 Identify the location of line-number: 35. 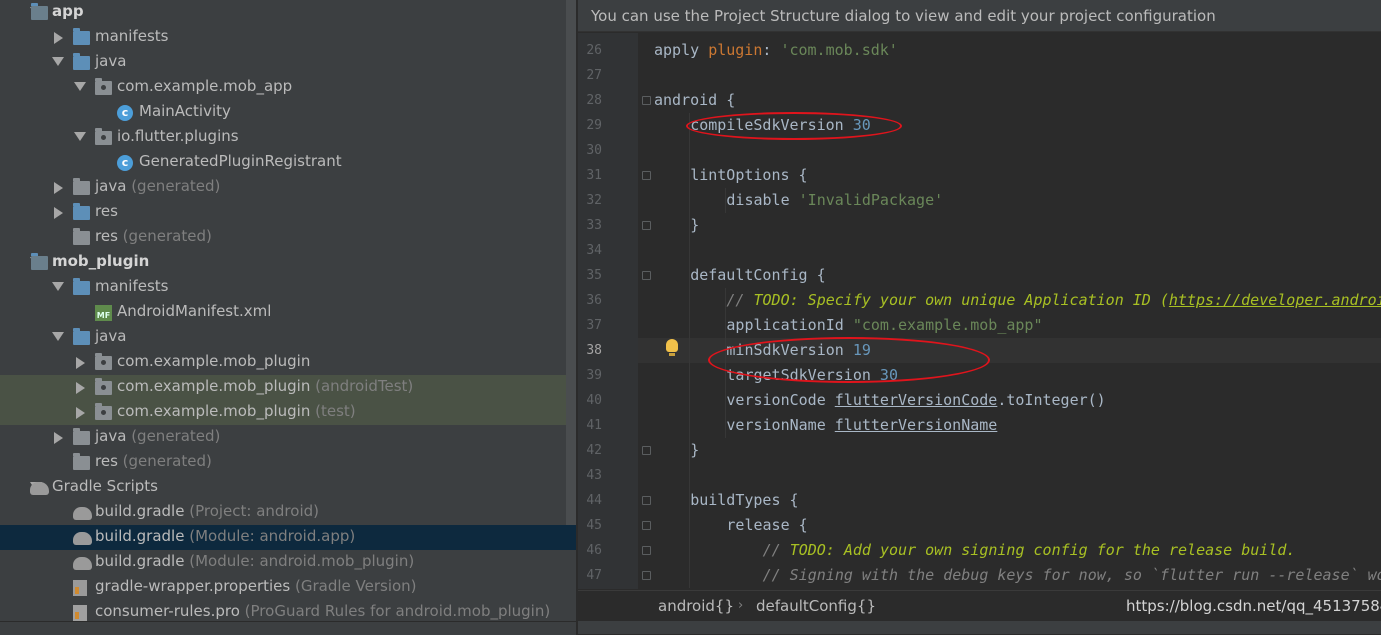
(594, 275).